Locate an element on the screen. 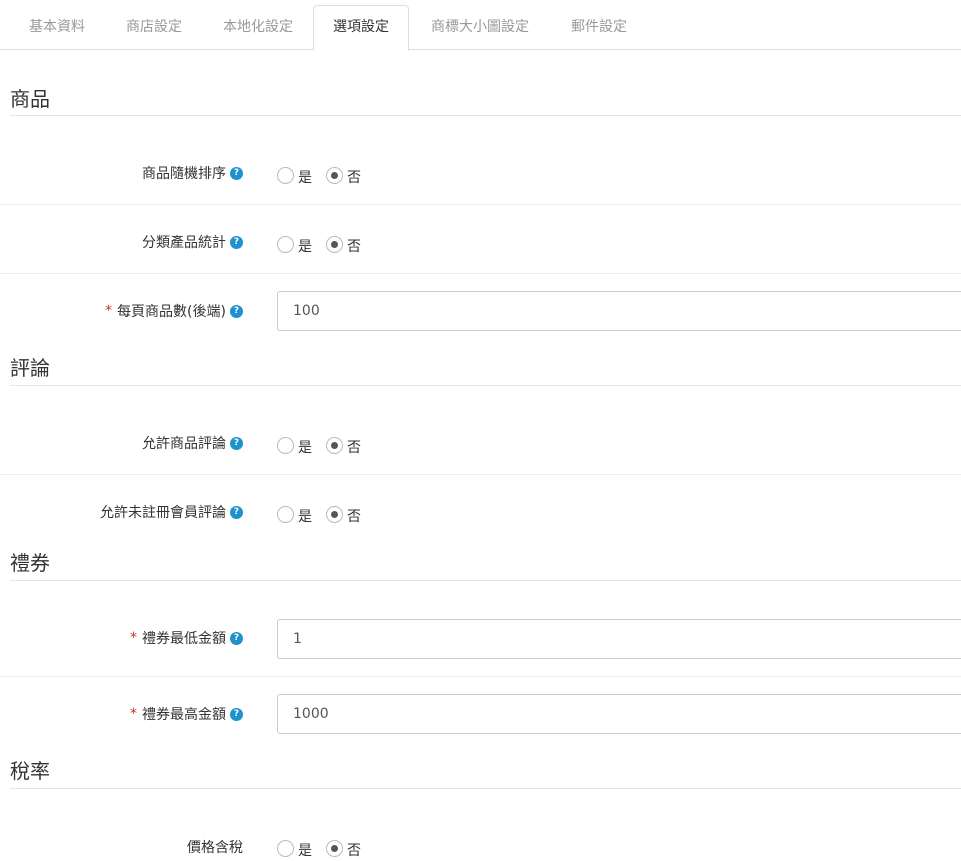 The width and height of the screenshot is (961, 861). tab-mail: 郵件設定 is located at coordinates (599, 28).